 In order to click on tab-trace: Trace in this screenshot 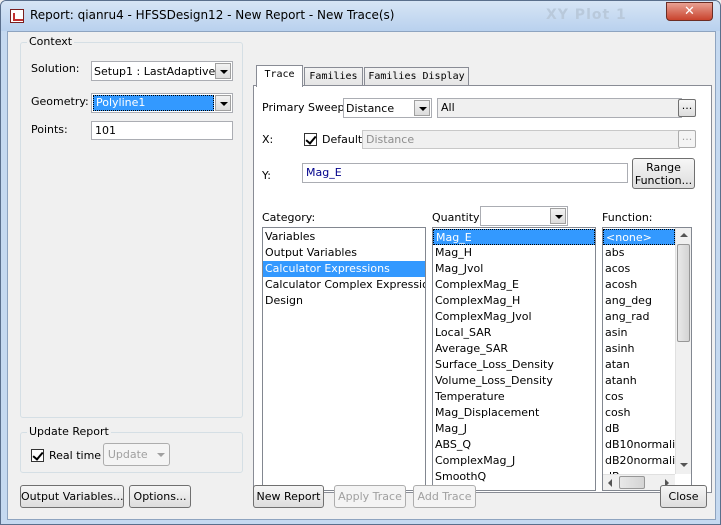, I will do `click(279, 76)`.